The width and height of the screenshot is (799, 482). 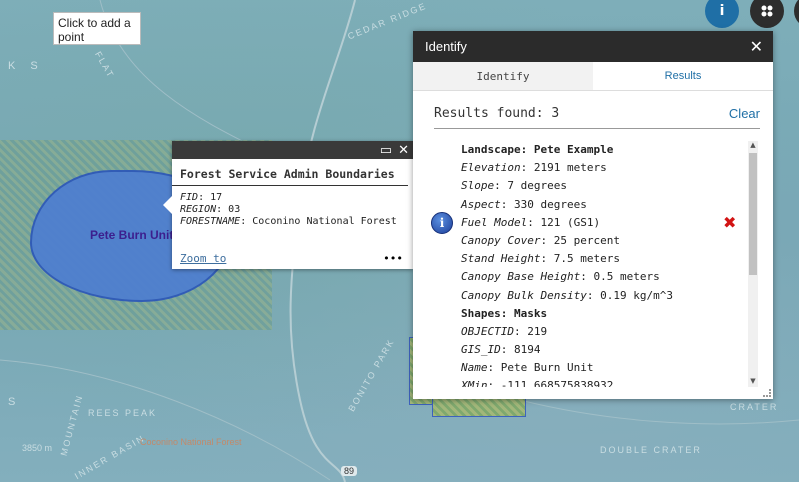 What do you see at coordinates (753, 214) in the screenshot?
I see `scroll-thumb` at bounding box center [753, 214].